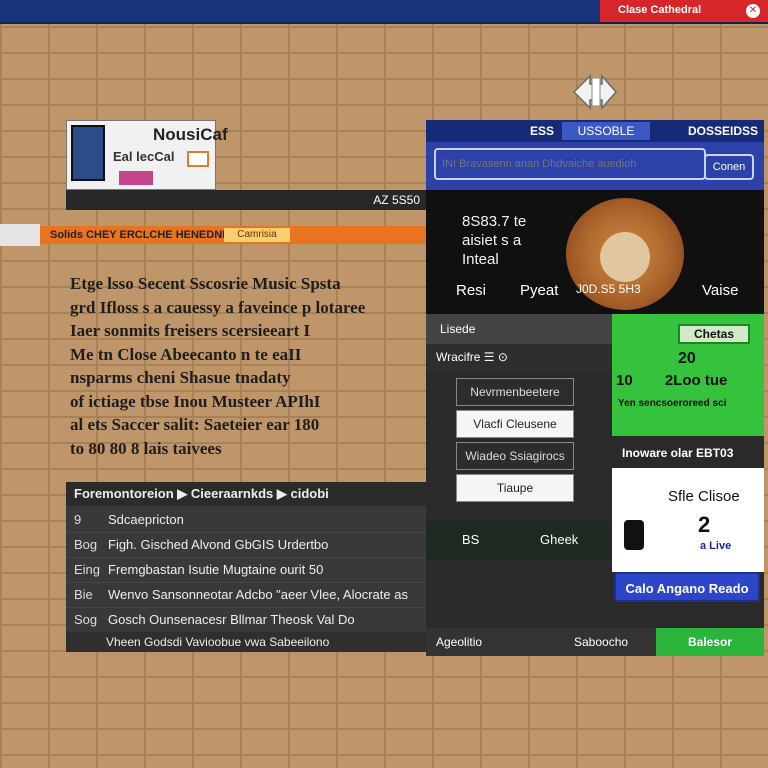  What do you see at coordinates (83, 594) in the screenshot?
I see `row-number: Bie` at bounding box center [83, 594].